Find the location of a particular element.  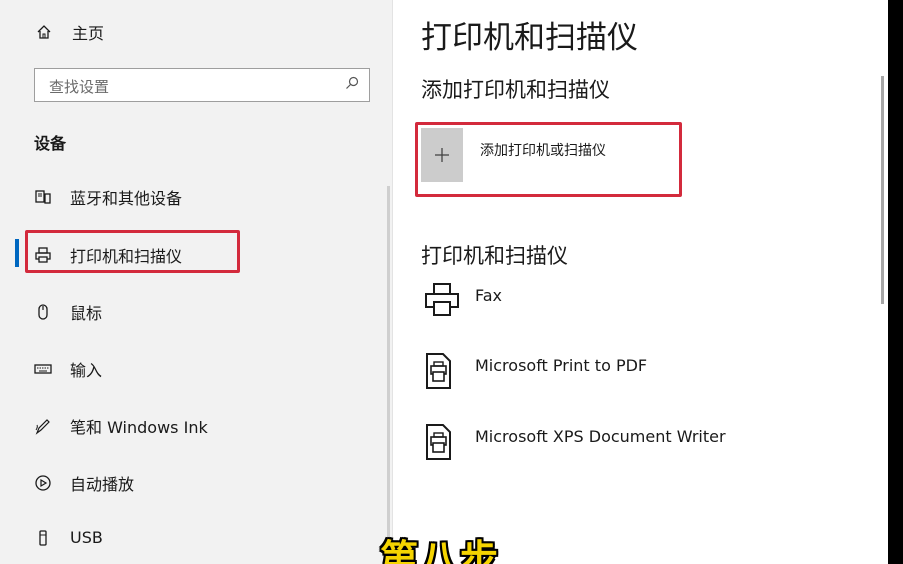

sidebar-item-pen: 笔和 Windows Ink is located at coordinates (121, 426).